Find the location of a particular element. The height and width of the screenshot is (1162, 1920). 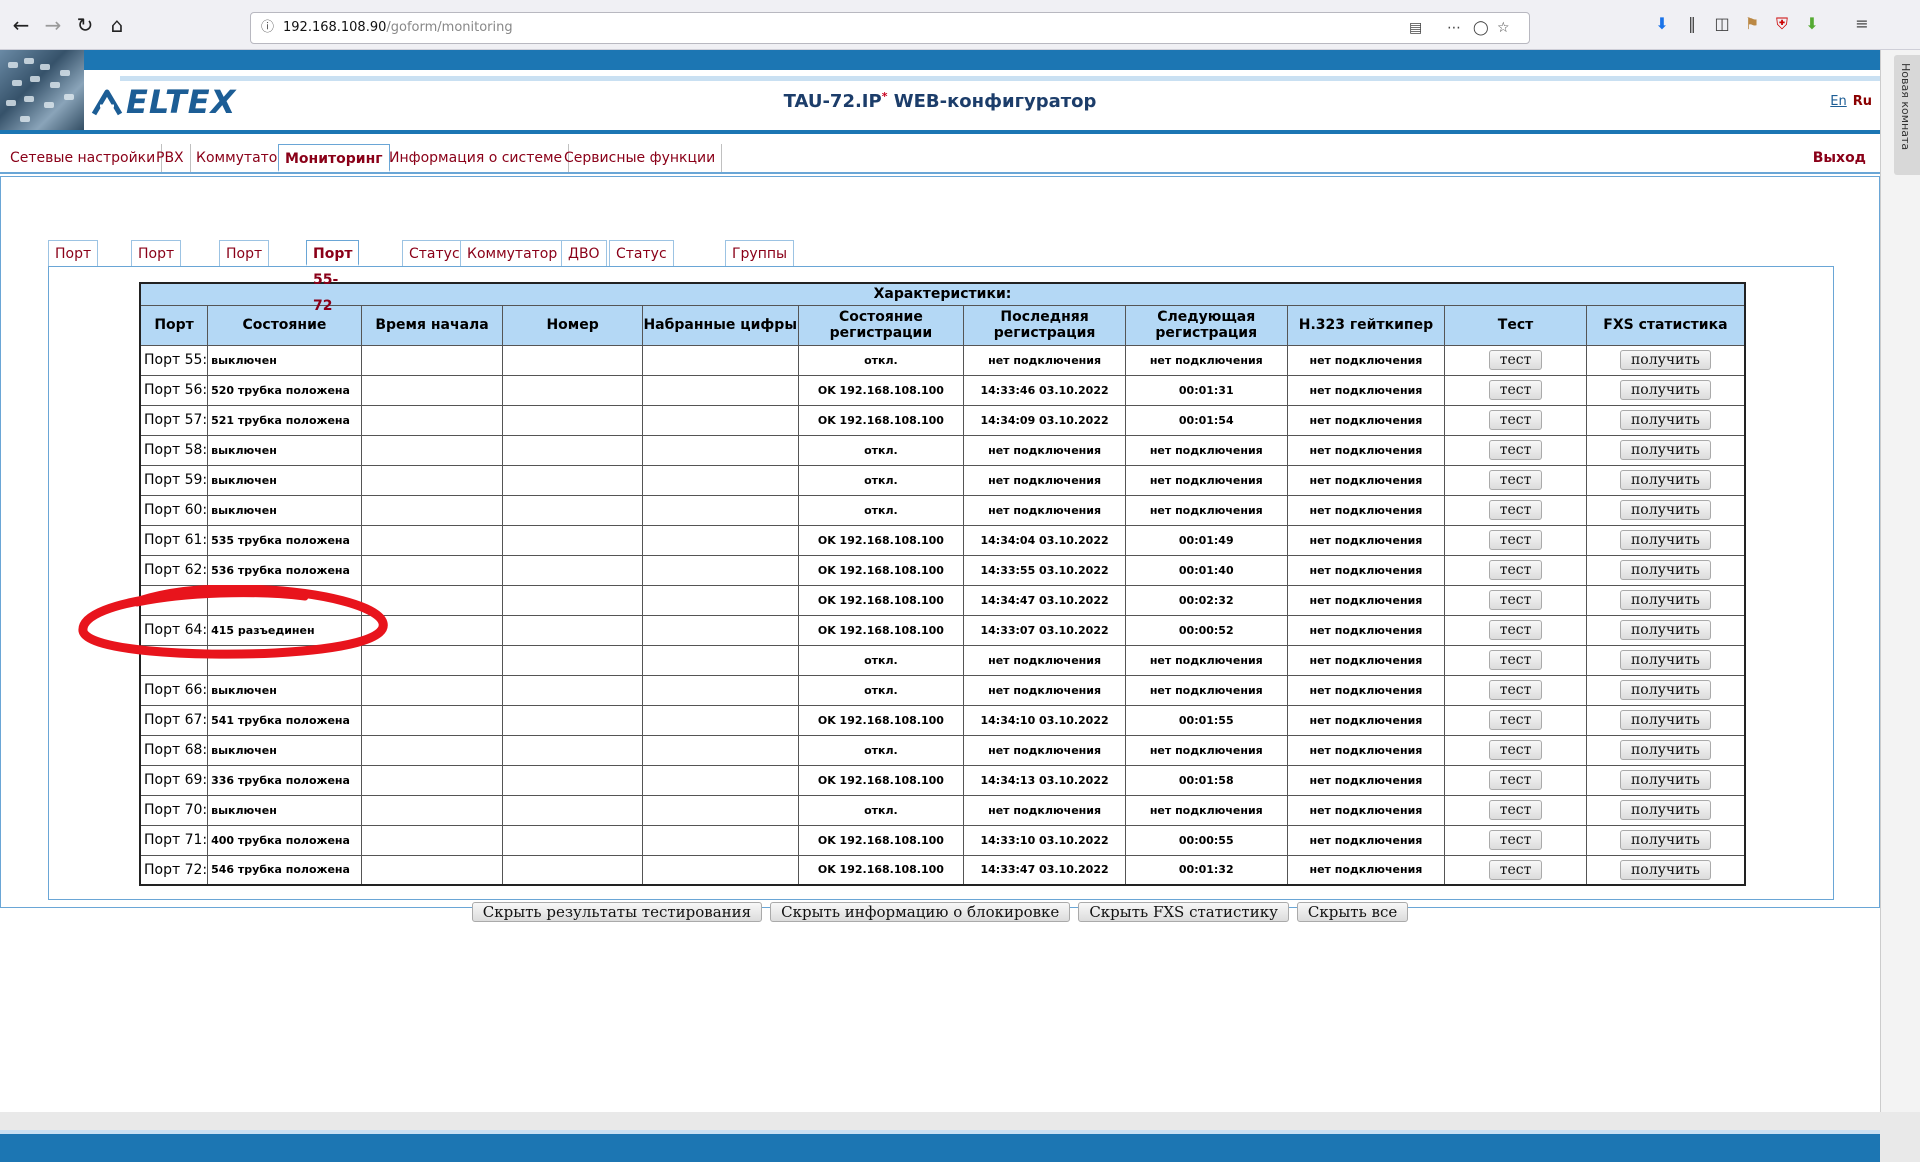

adblock-icon: ⛨ is located at coordinates (1782, 24).